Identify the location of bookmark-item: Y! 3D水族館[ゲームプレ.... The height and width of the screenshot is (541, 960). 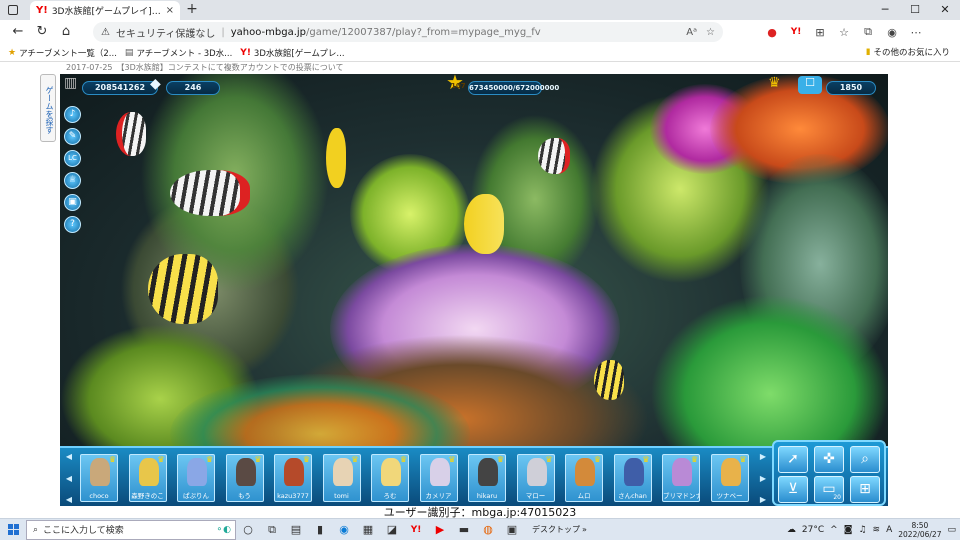
(292, 53).